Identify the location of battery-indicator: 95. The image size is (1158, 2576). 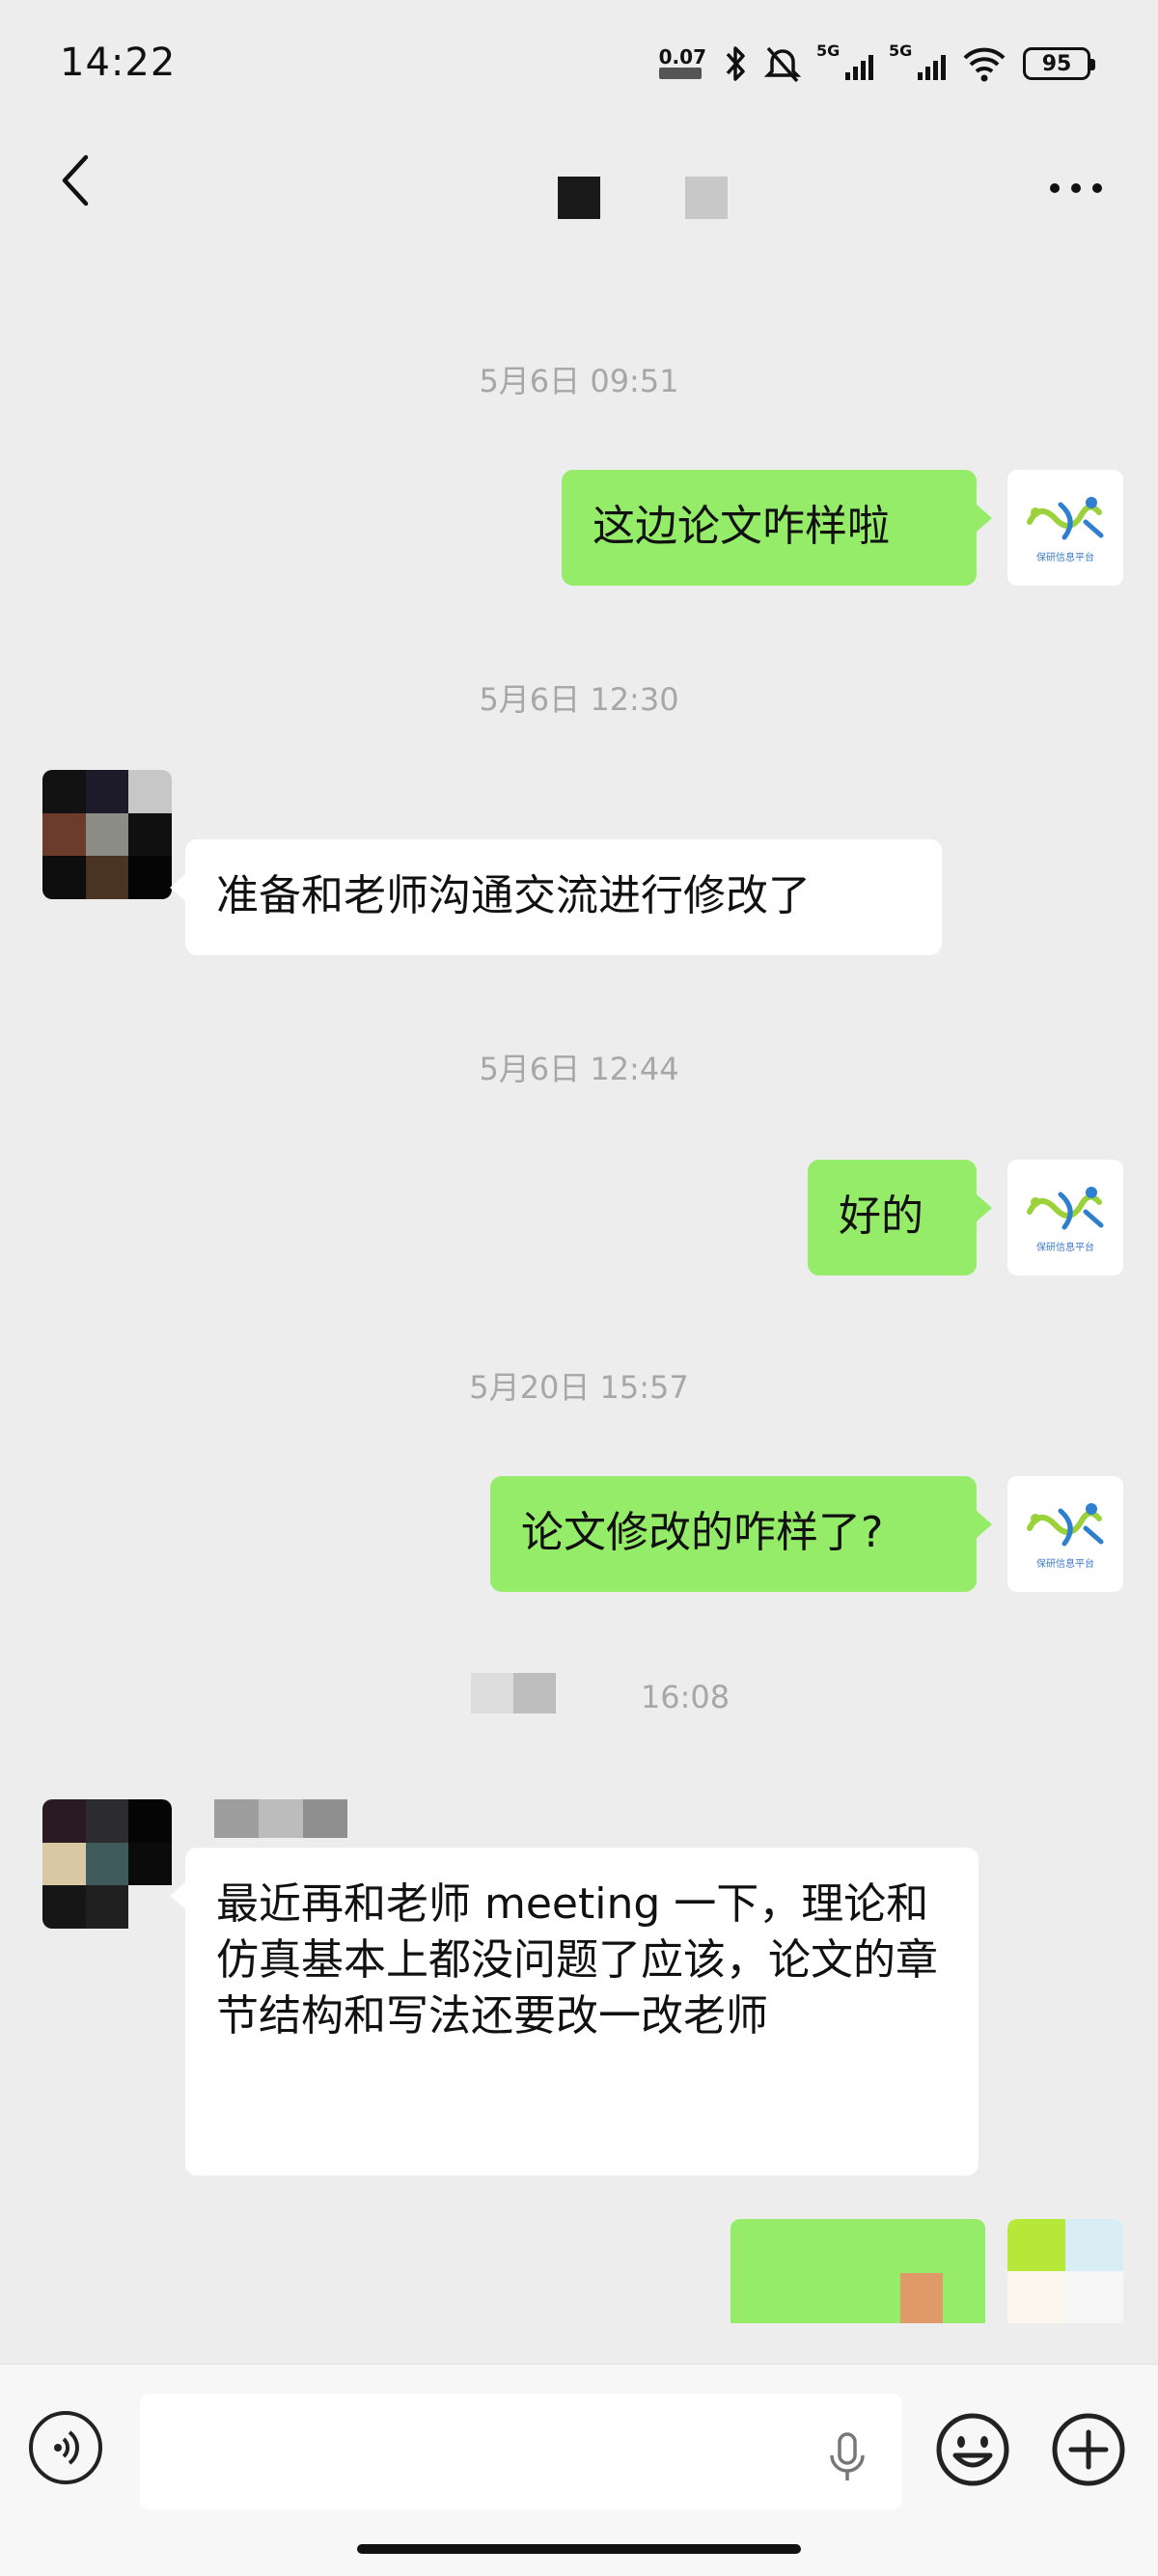
(1059, 64).